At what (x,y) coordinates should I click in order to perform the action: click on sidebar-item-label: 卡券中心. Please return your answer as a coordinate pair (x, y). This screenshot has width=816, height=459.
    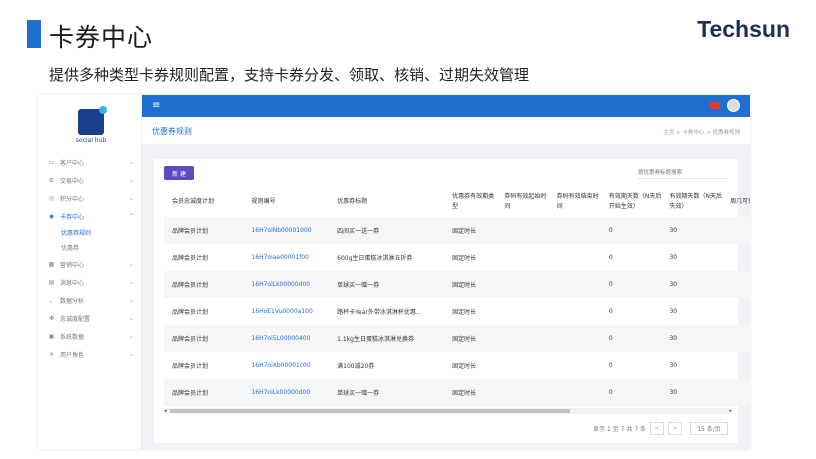
    Looking at the image, I should click on (72, 217).